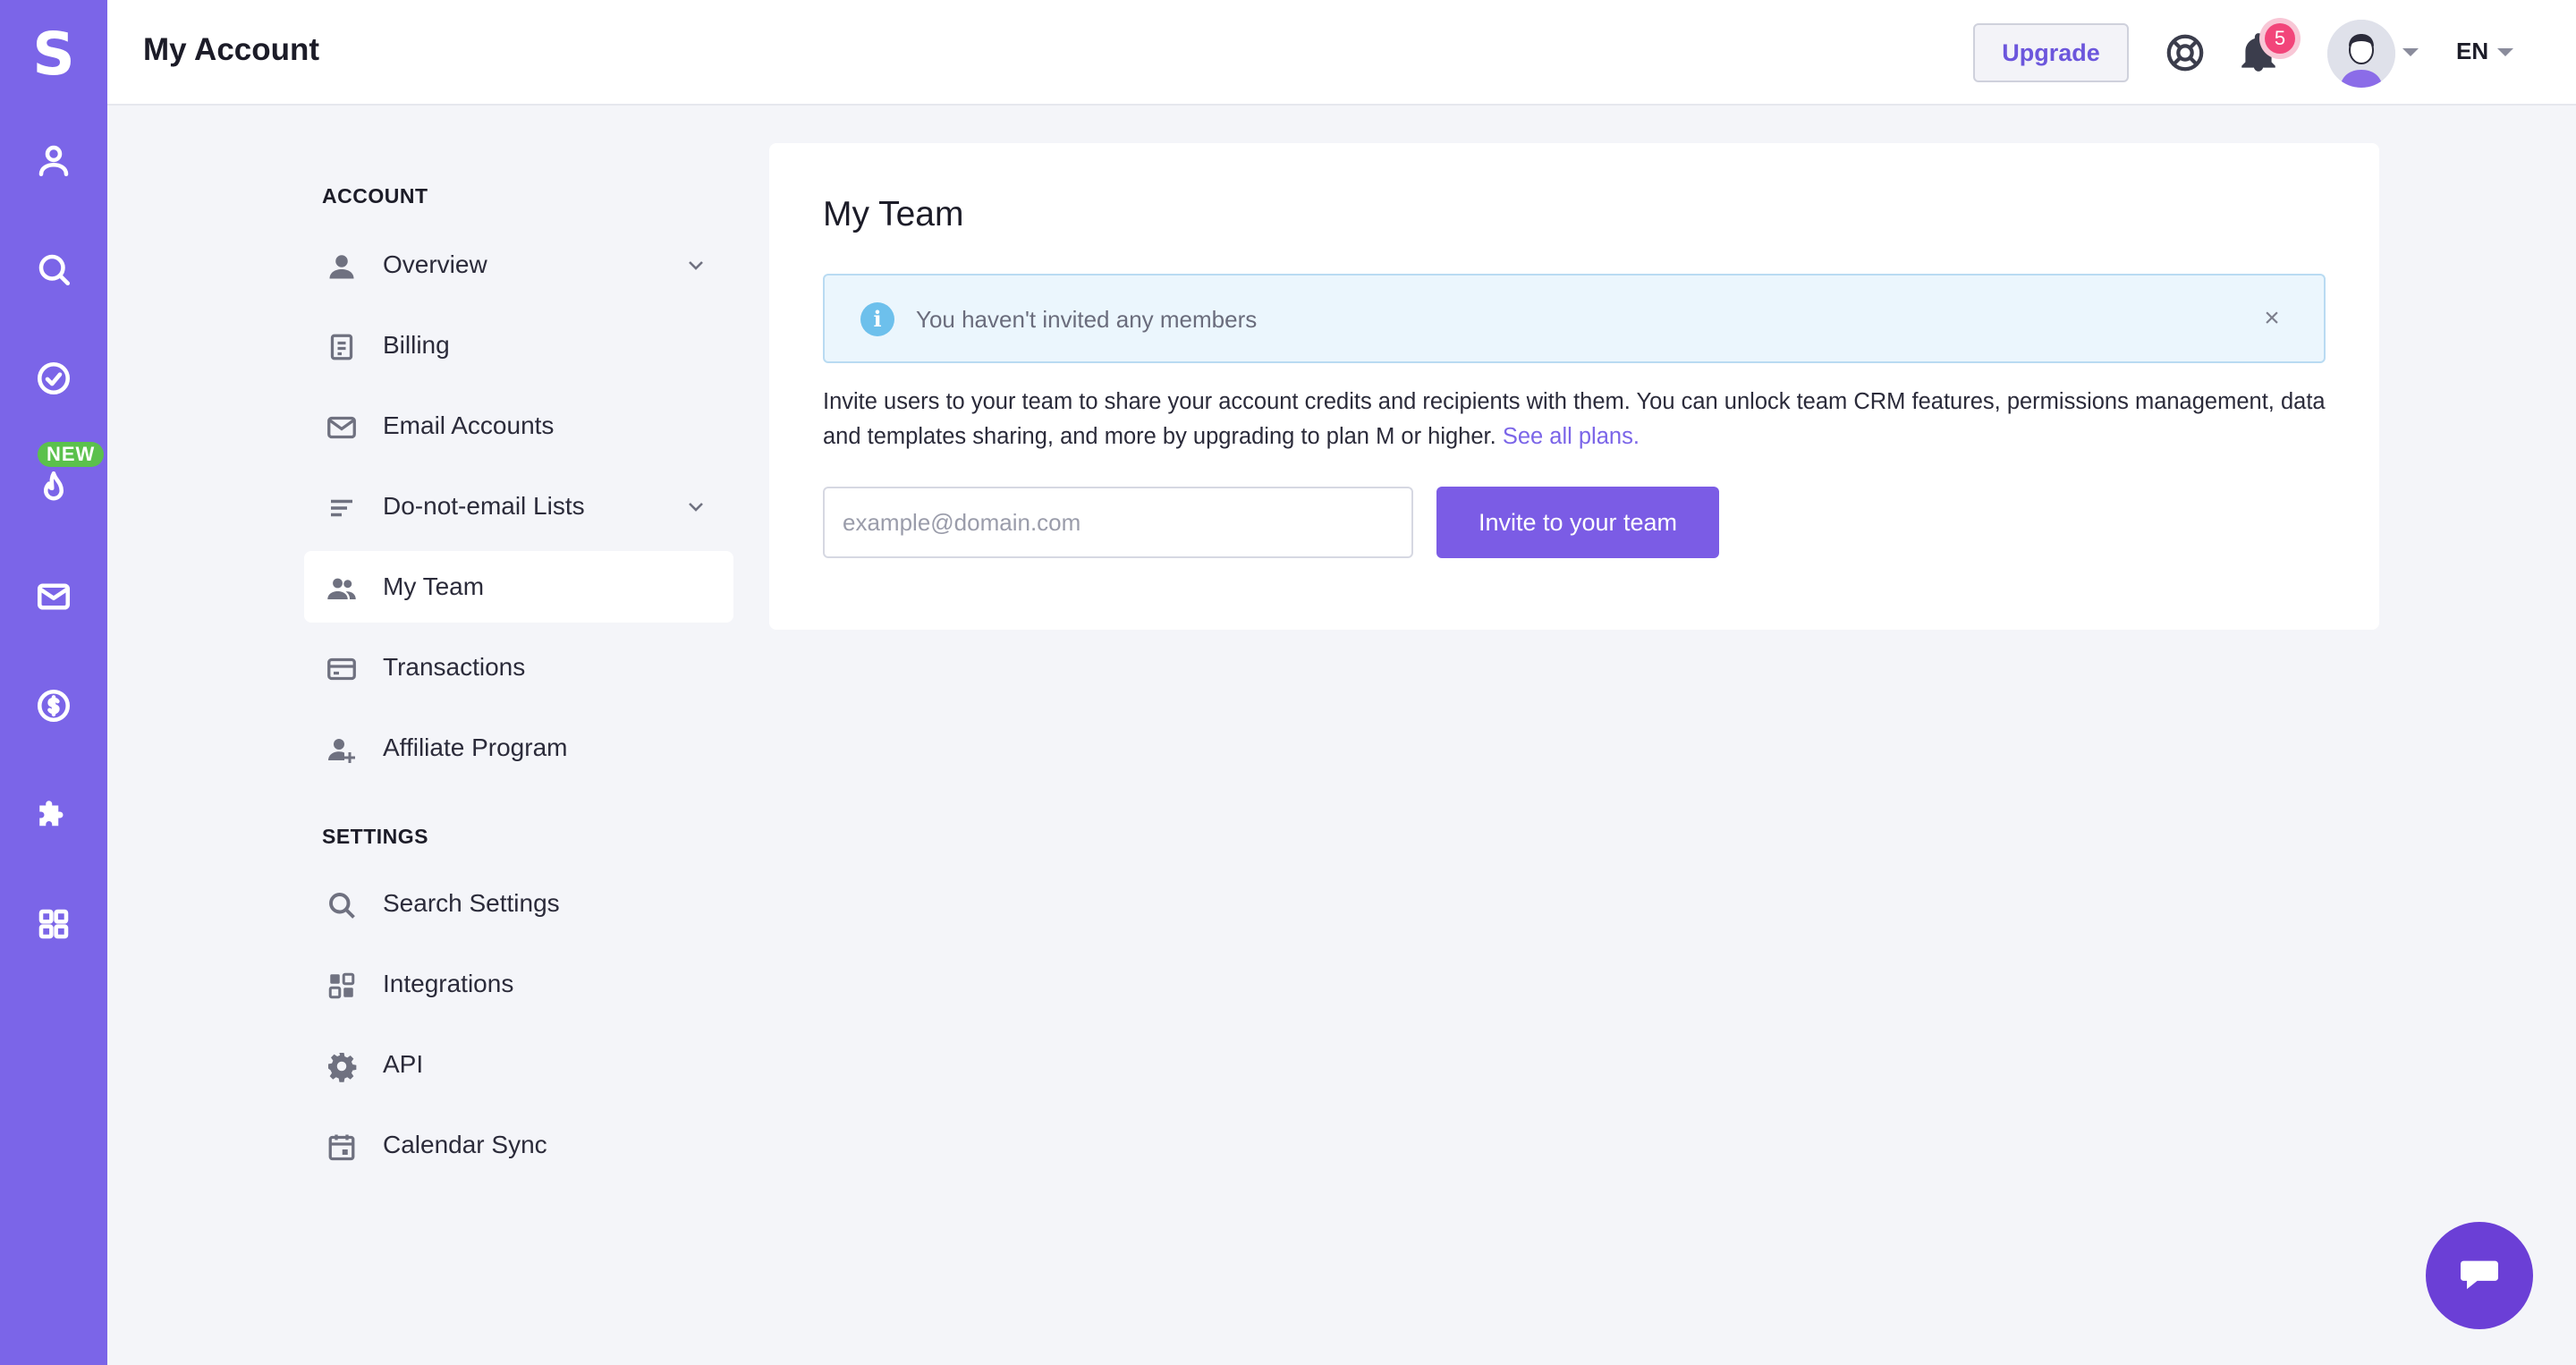 The width and height of the screenshot is (2576, 1365). I want to click on person-add-icon, so click(342, 749).